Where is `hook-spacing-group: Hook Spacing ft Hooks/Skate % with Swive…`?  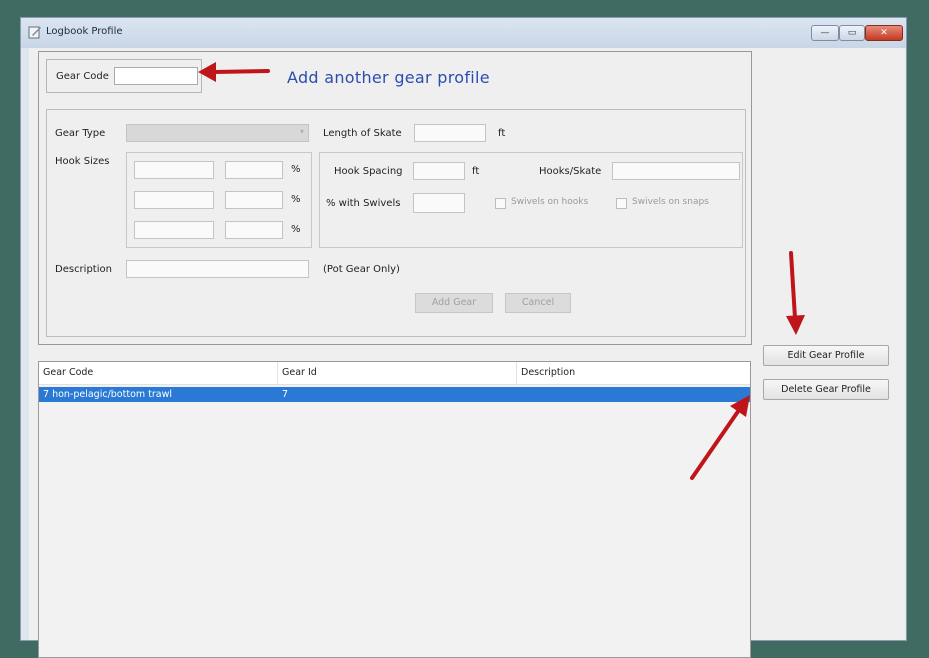
hook-spacing-group: Hook Spacing ft Hooks/Skate % with Swive… is located at coordinates (531, 200).